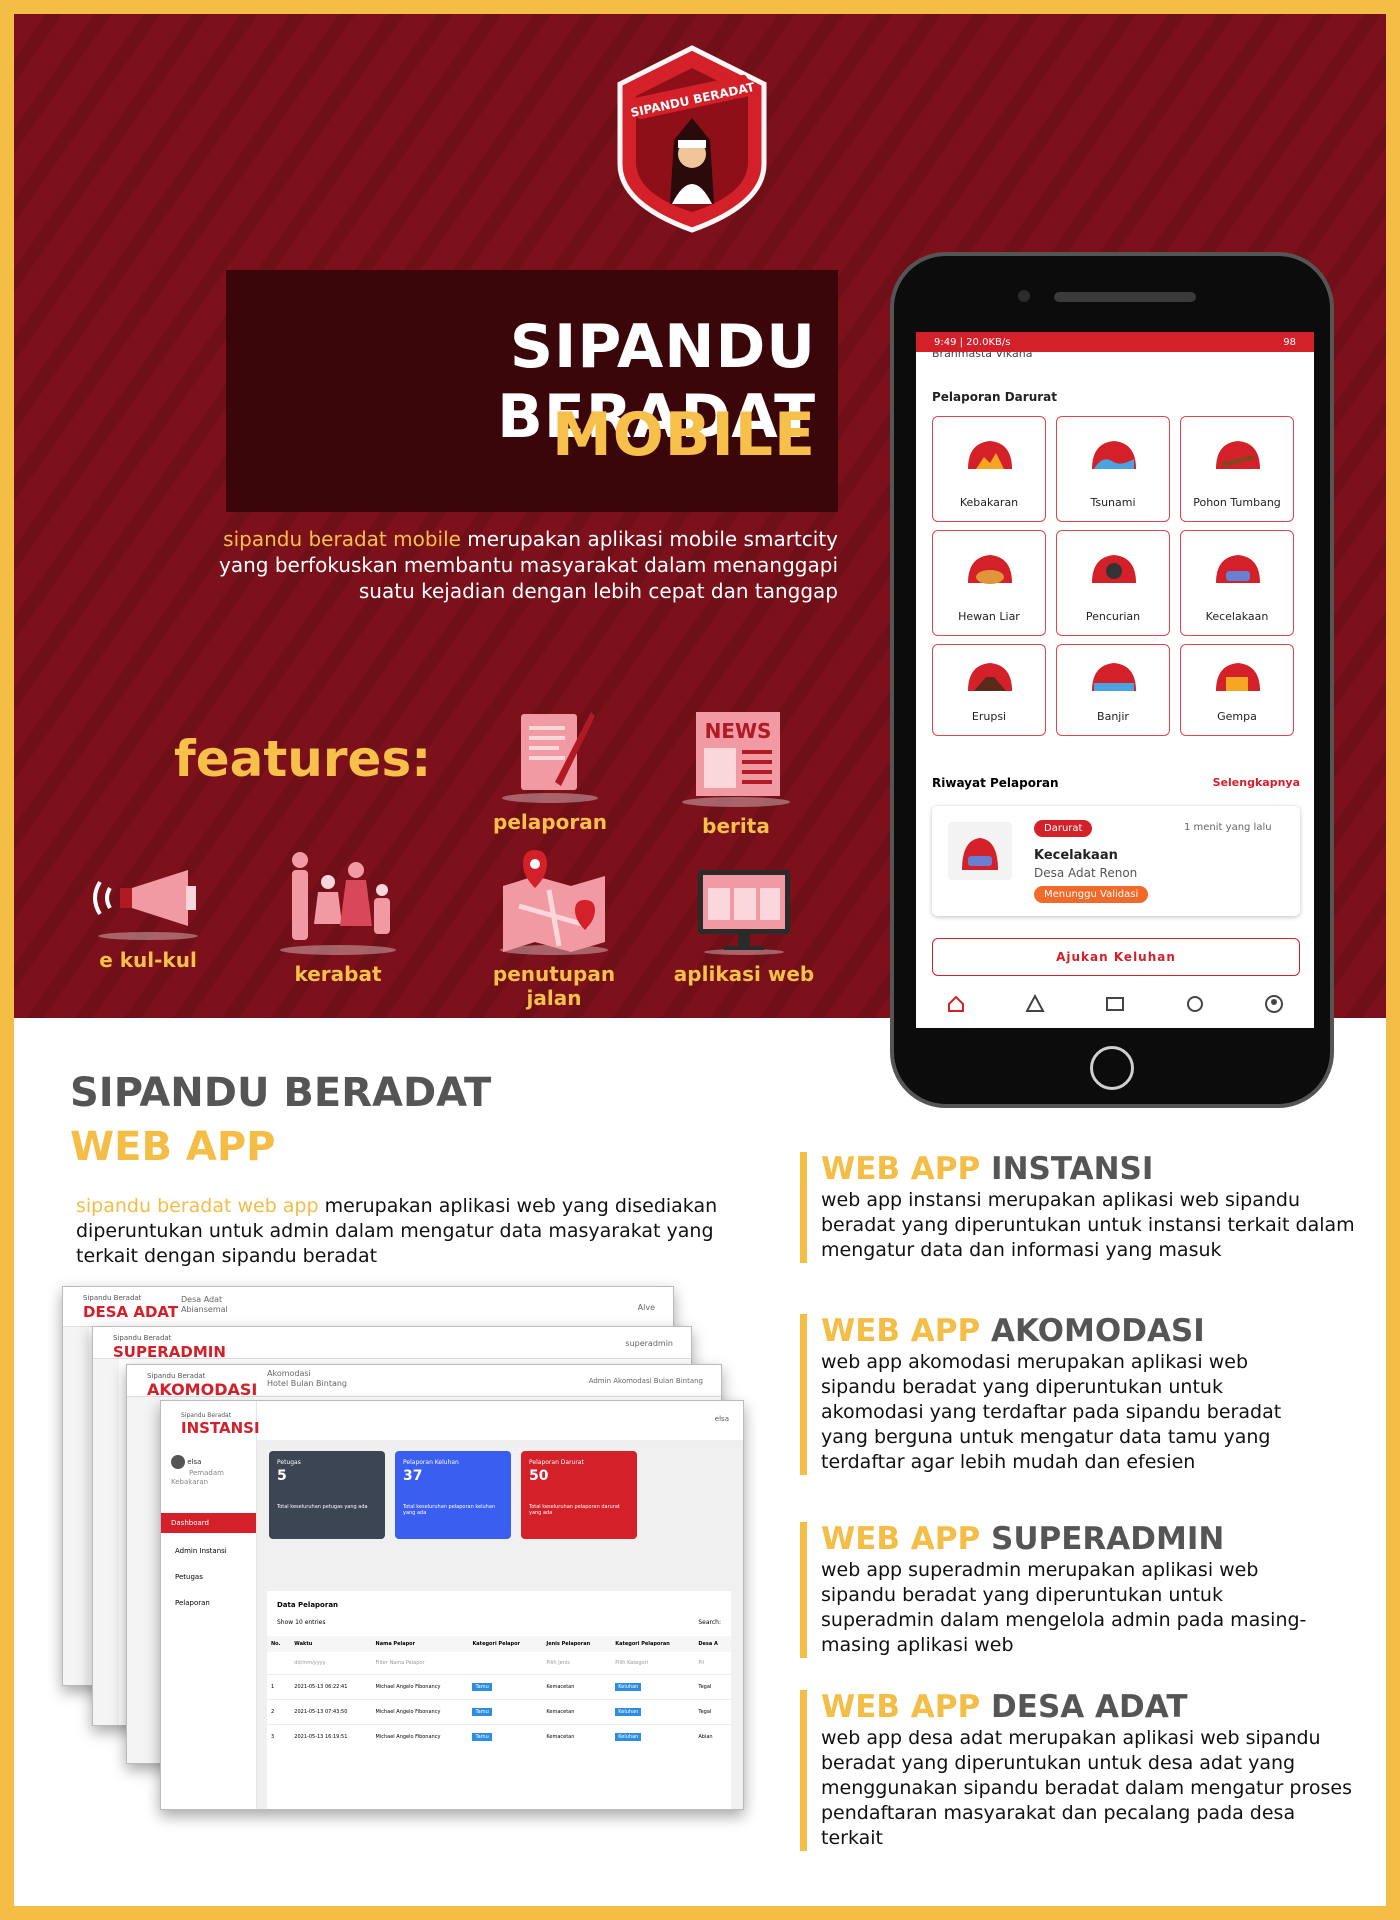  Describe the element at coordinates (1086, 873) in the screenshot. I see `report-location: Desa Adat Renon` at that location.